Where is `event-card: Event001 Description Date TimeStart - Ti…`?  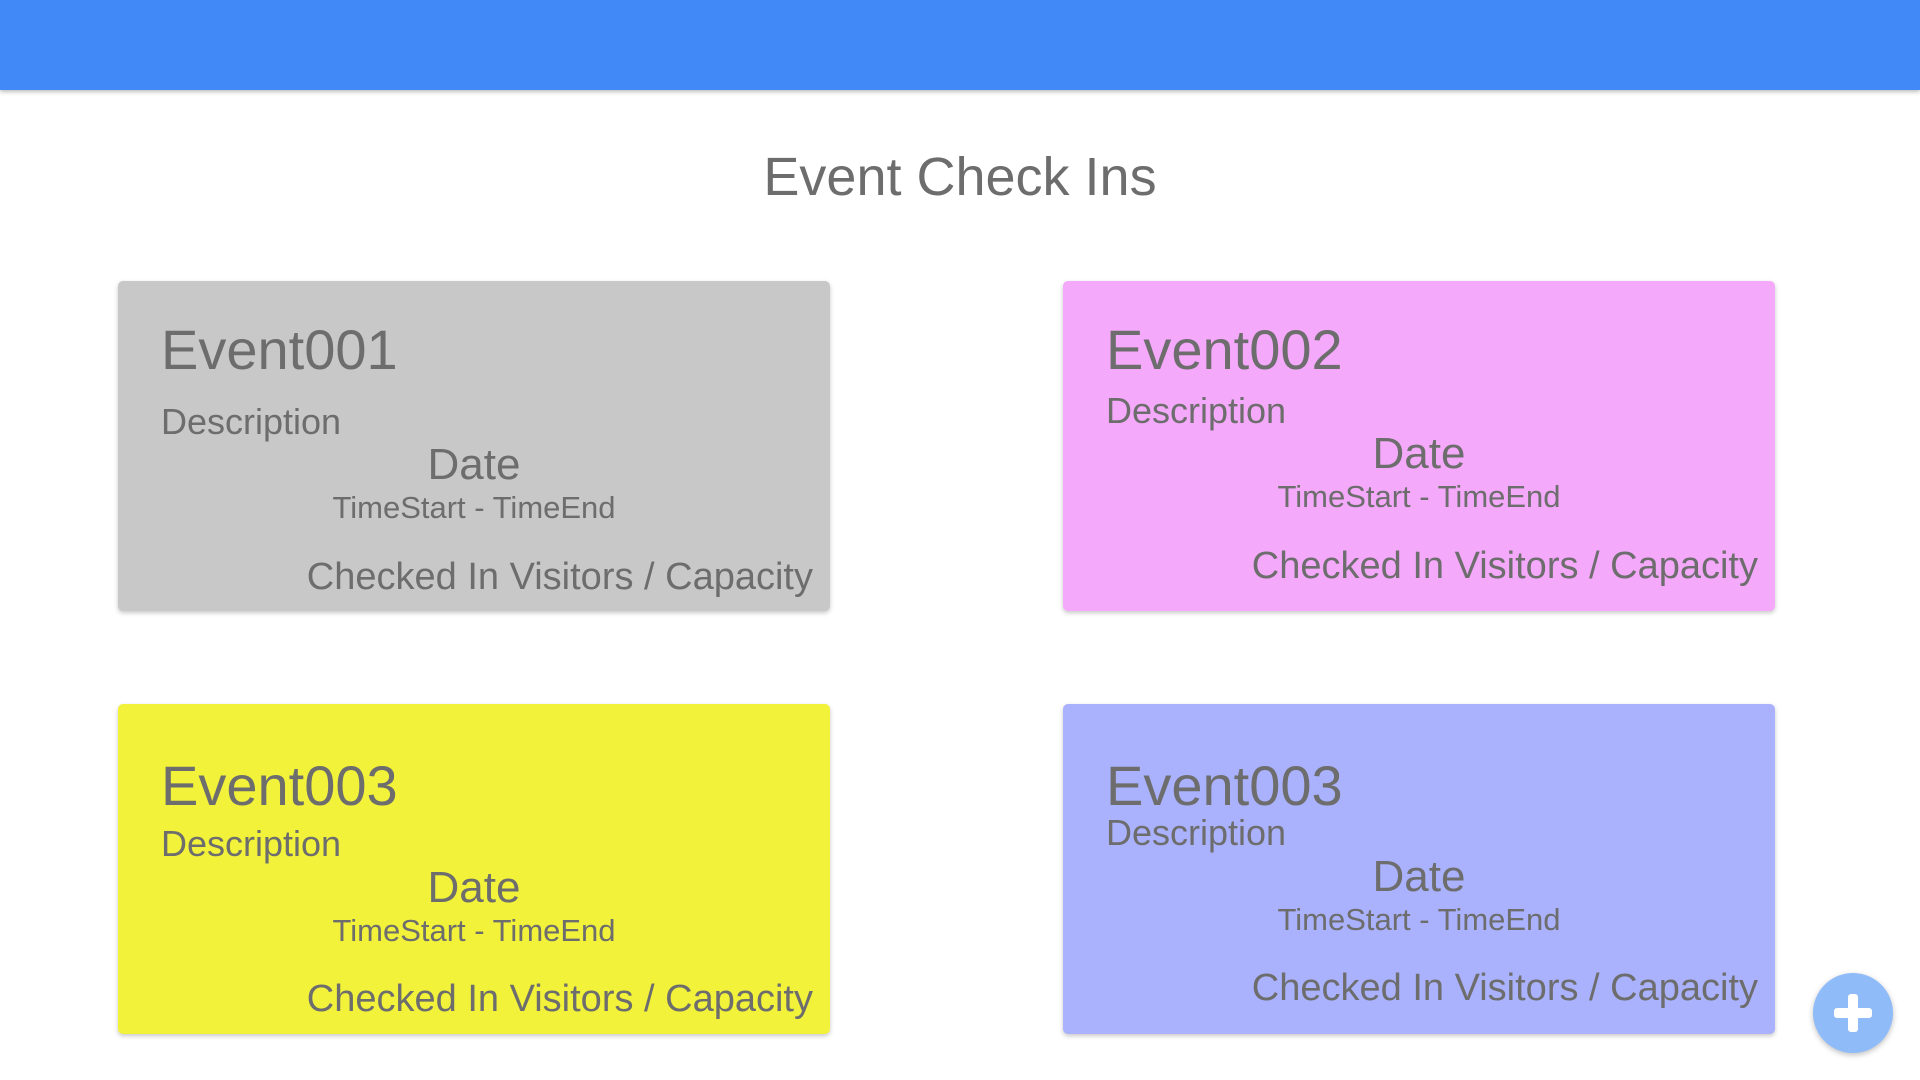 event-card: Event001 Description Date TimeStart - Ti… is located at coordinates (474, 446).